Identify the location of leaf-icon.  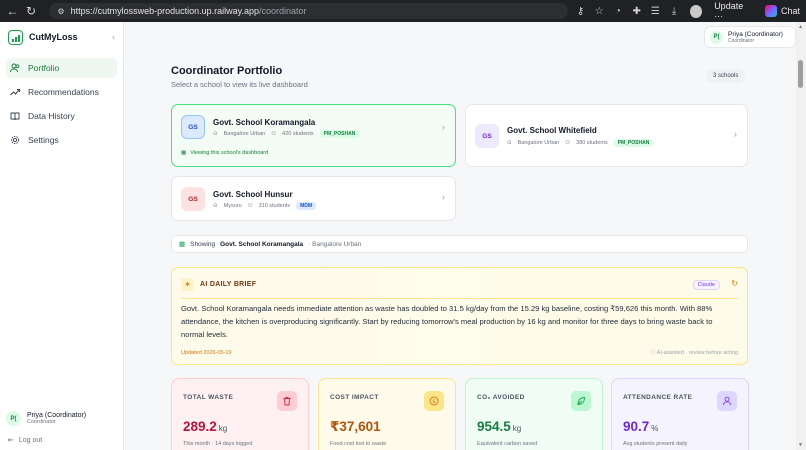
(581, 401).